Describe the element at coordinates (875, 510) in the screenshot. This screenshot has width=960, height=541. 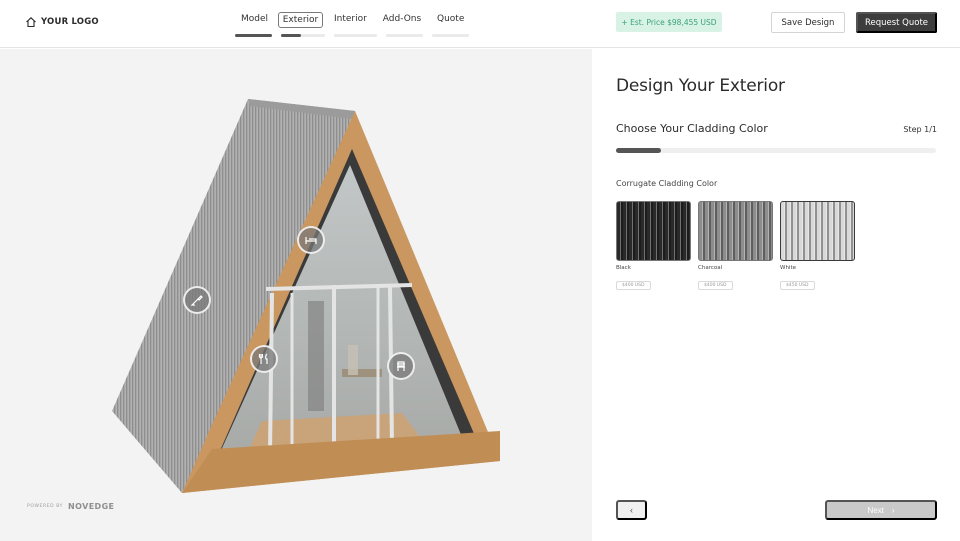
I see `next-button-label: Next` at that location.